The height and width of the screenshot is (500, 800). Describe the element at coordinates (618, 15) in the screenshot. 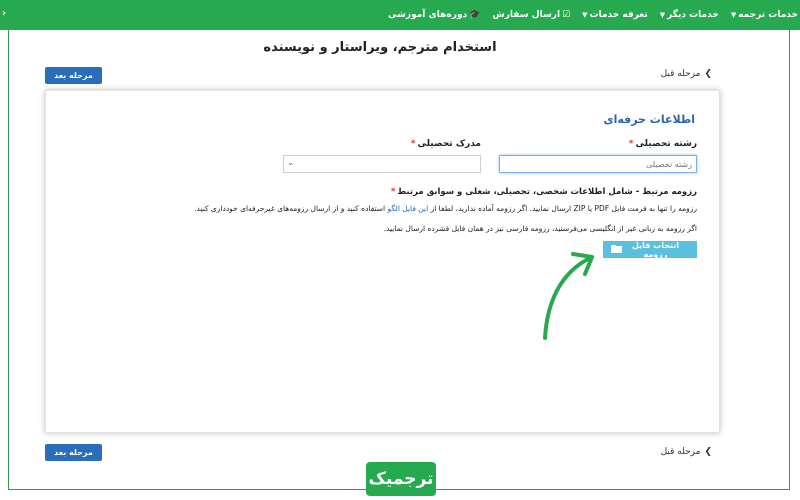

I see `nav-label: تعرفه خدمات` at that location.